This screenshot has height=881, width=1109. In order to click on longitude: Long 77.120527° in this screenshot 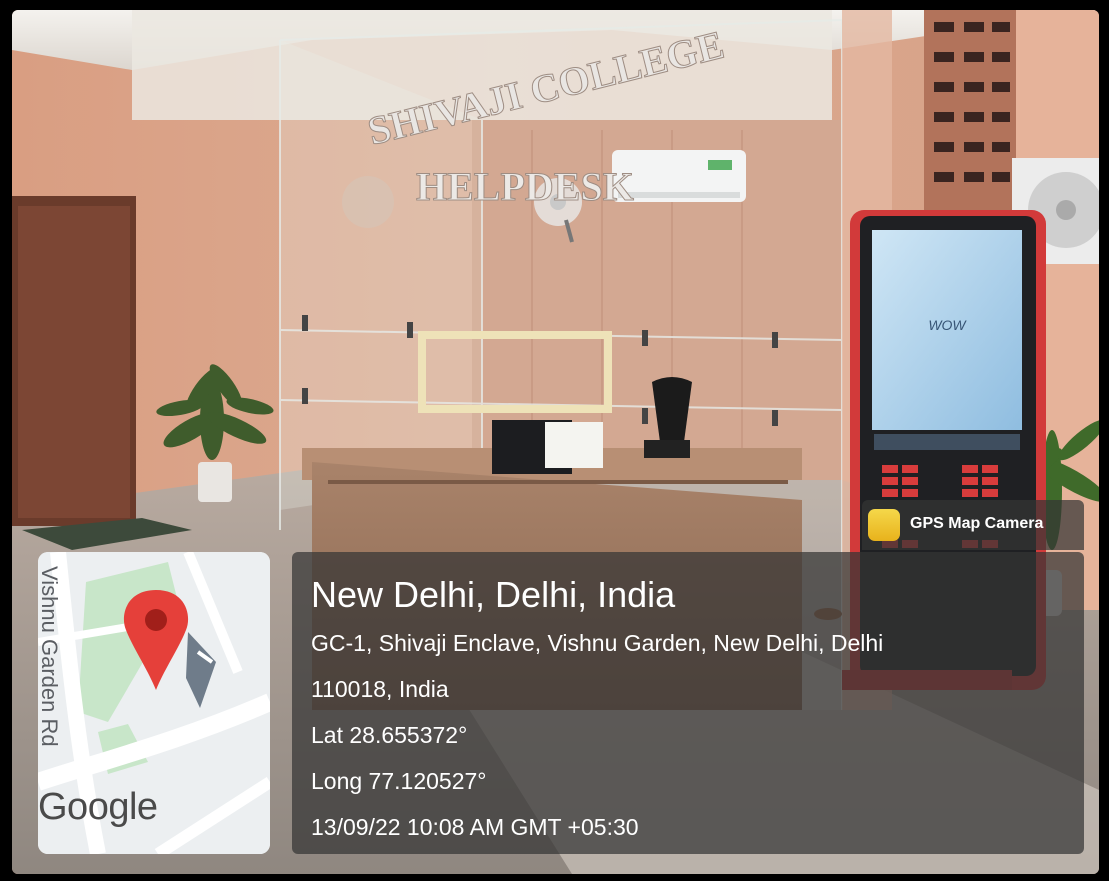, I will do `click(399, 781)`.